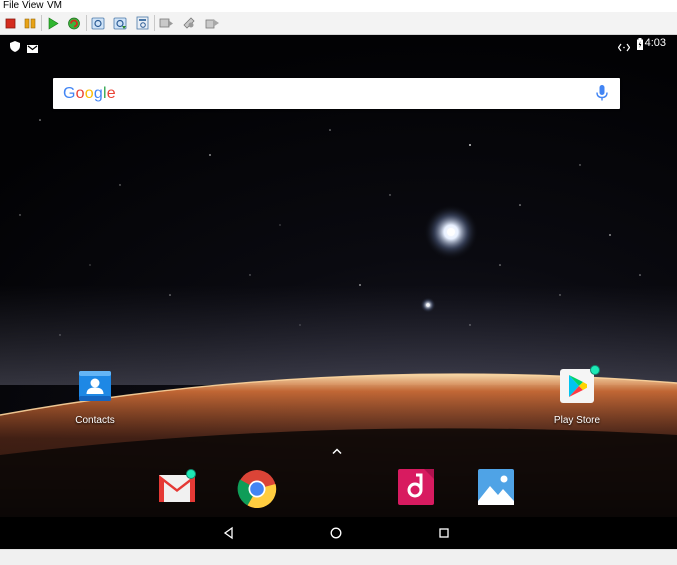  I want to click on app-label: Contacts, so click(95, 420).